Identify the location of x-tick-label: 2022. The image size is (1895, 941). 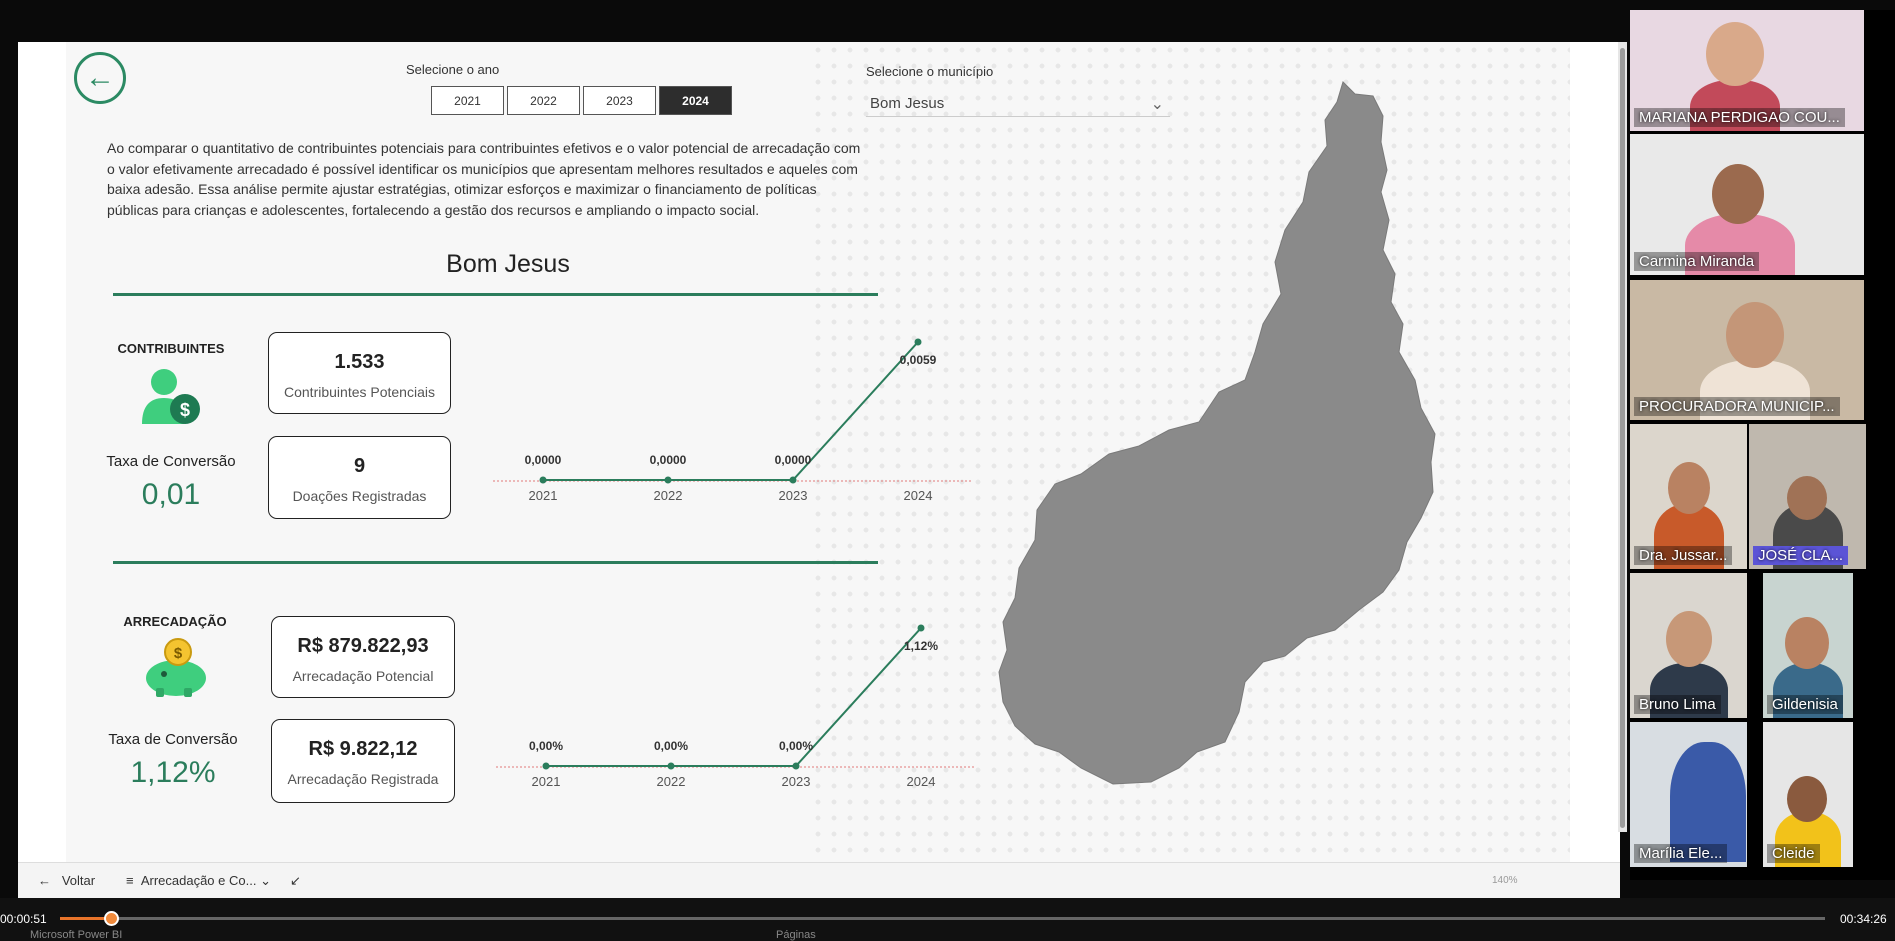
(671, 781).